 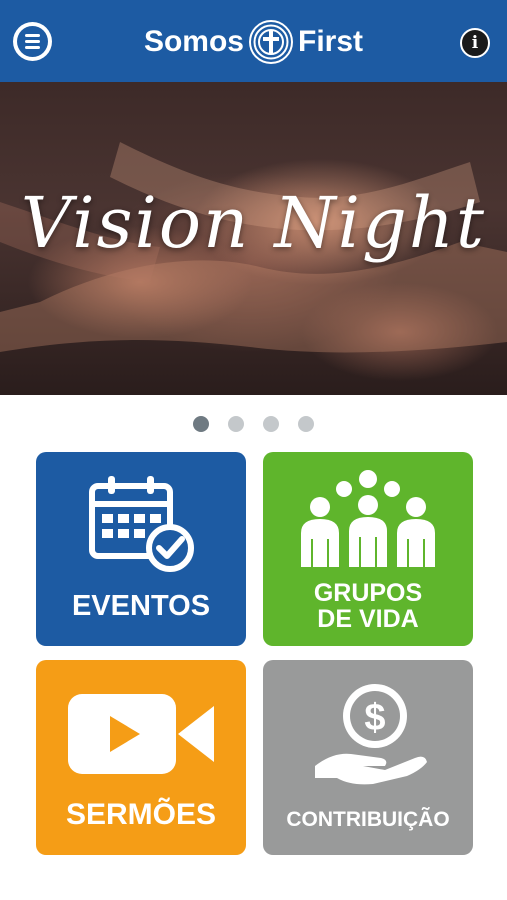 I want to click on sermoes-label: SERMÕES, so click(x=141, y=814).